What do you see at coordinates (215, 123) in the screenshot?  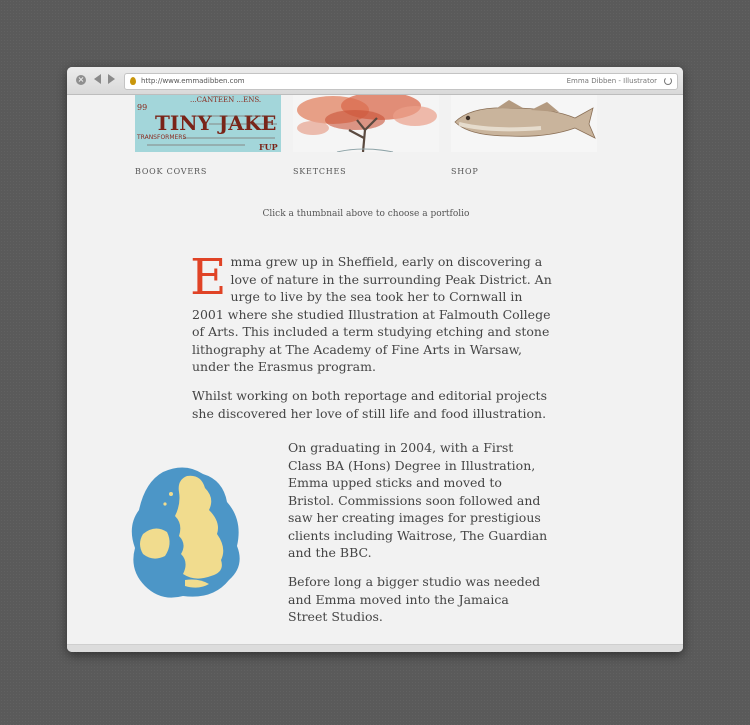 I see `svg-text: TINY JAKE` at bounding box center [215, 123].